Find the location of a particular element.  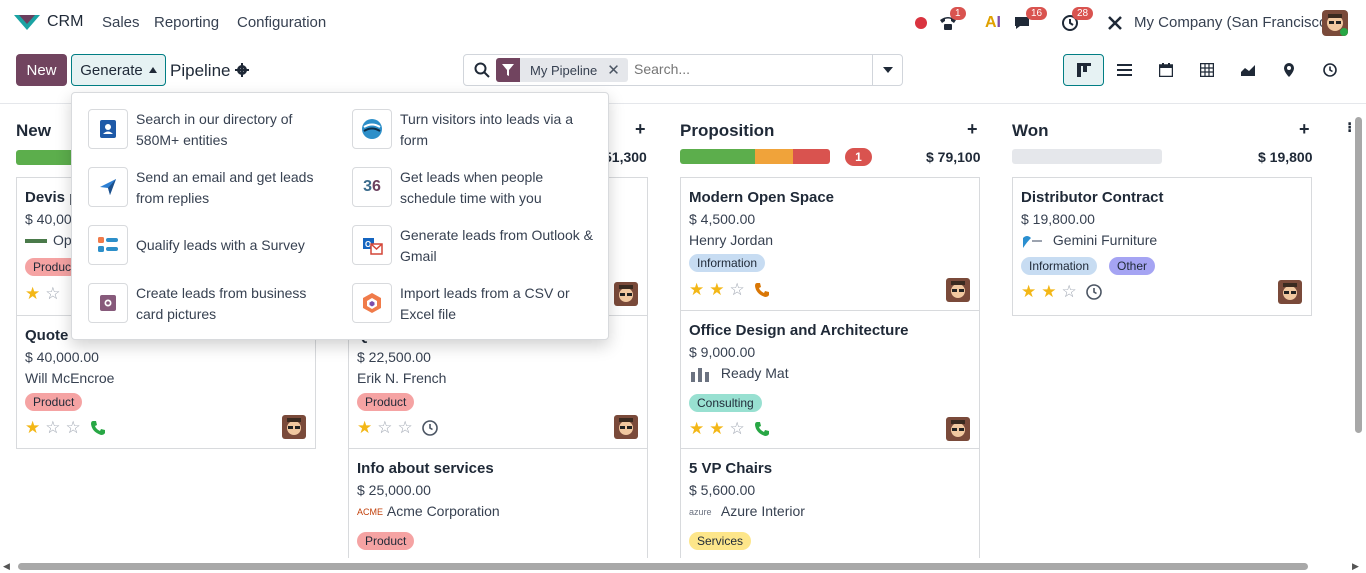

ai-icon: AI is located at coordinates (993, 23).